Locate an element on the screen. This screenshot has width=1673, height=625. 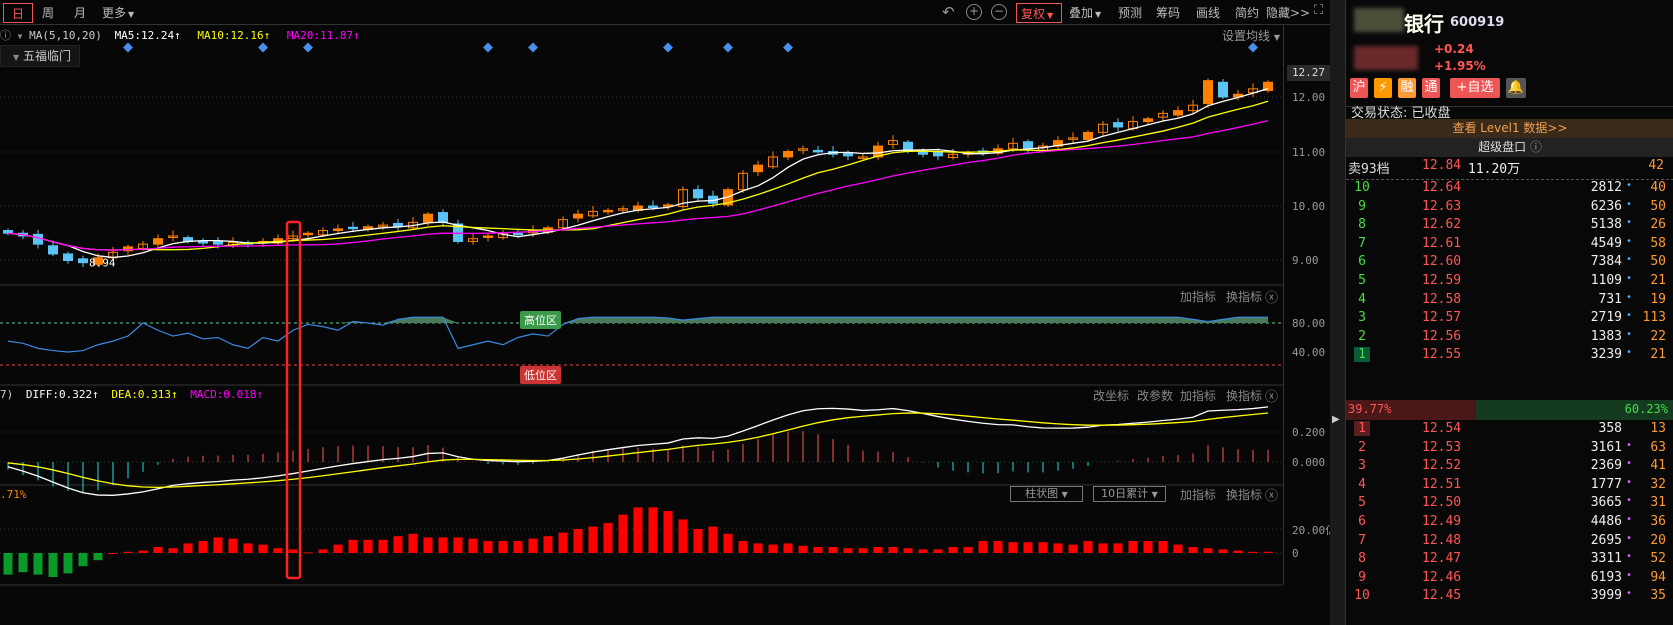
level-number: 3 is located at coordinates (1362, 318).